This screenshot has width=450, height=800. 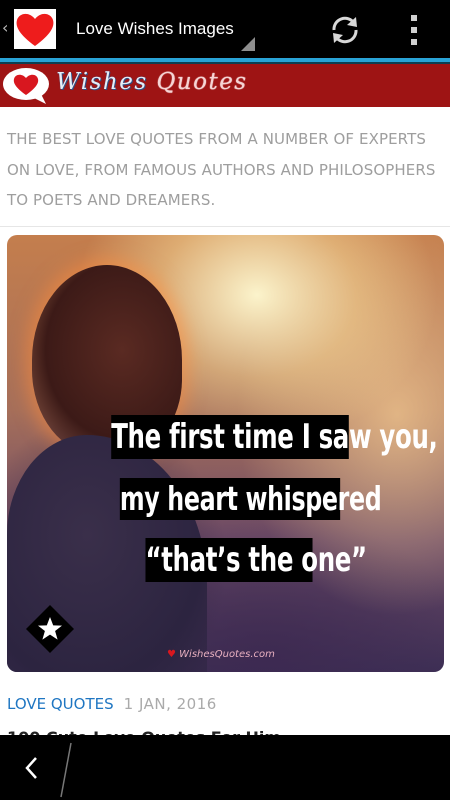 I want to click on back-arrow-icon, so click(x=32, y=768).